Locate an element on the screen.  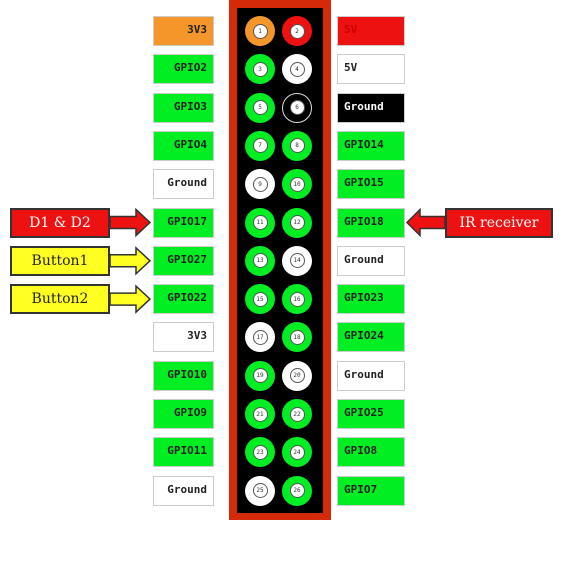
pin-9: 9 is located at coordinates (260, 184).